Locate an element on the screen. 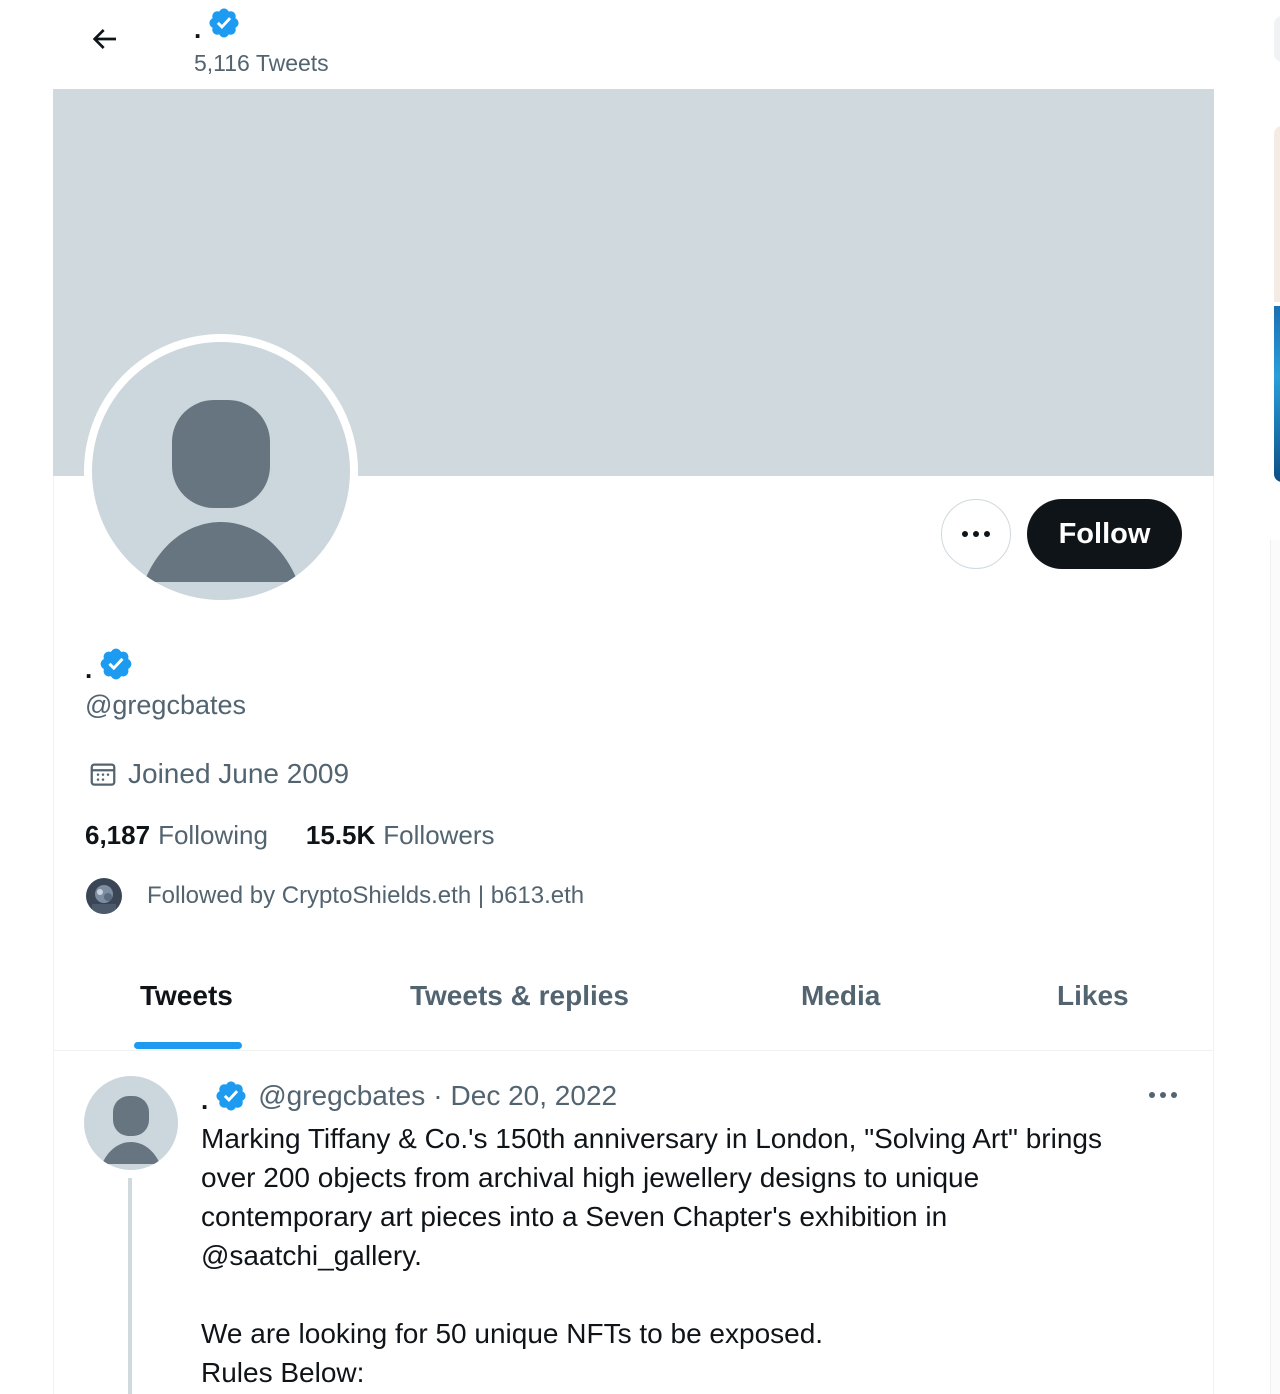 The height and width of the screenshot is (1394, 1280). tab-tweets: Tweets is located at coordinates (186, 996).